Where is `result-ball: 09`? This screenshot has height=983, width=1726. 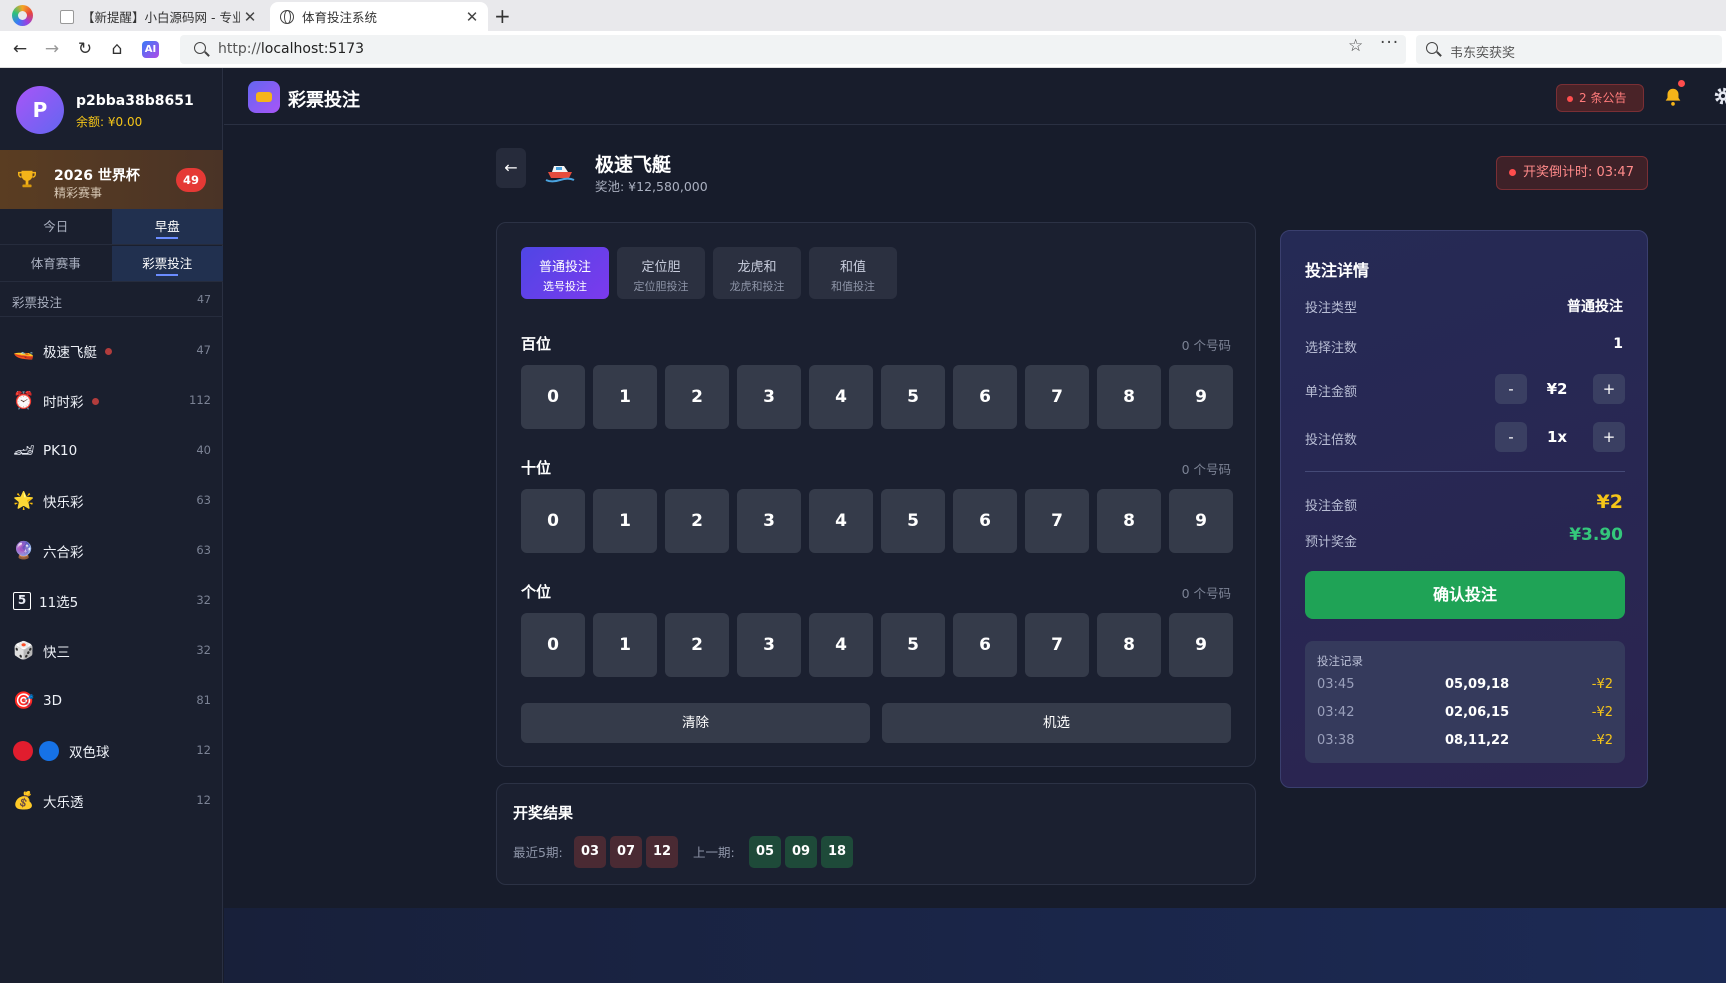 result-ball: 09 is located at coordinates (801, 852).